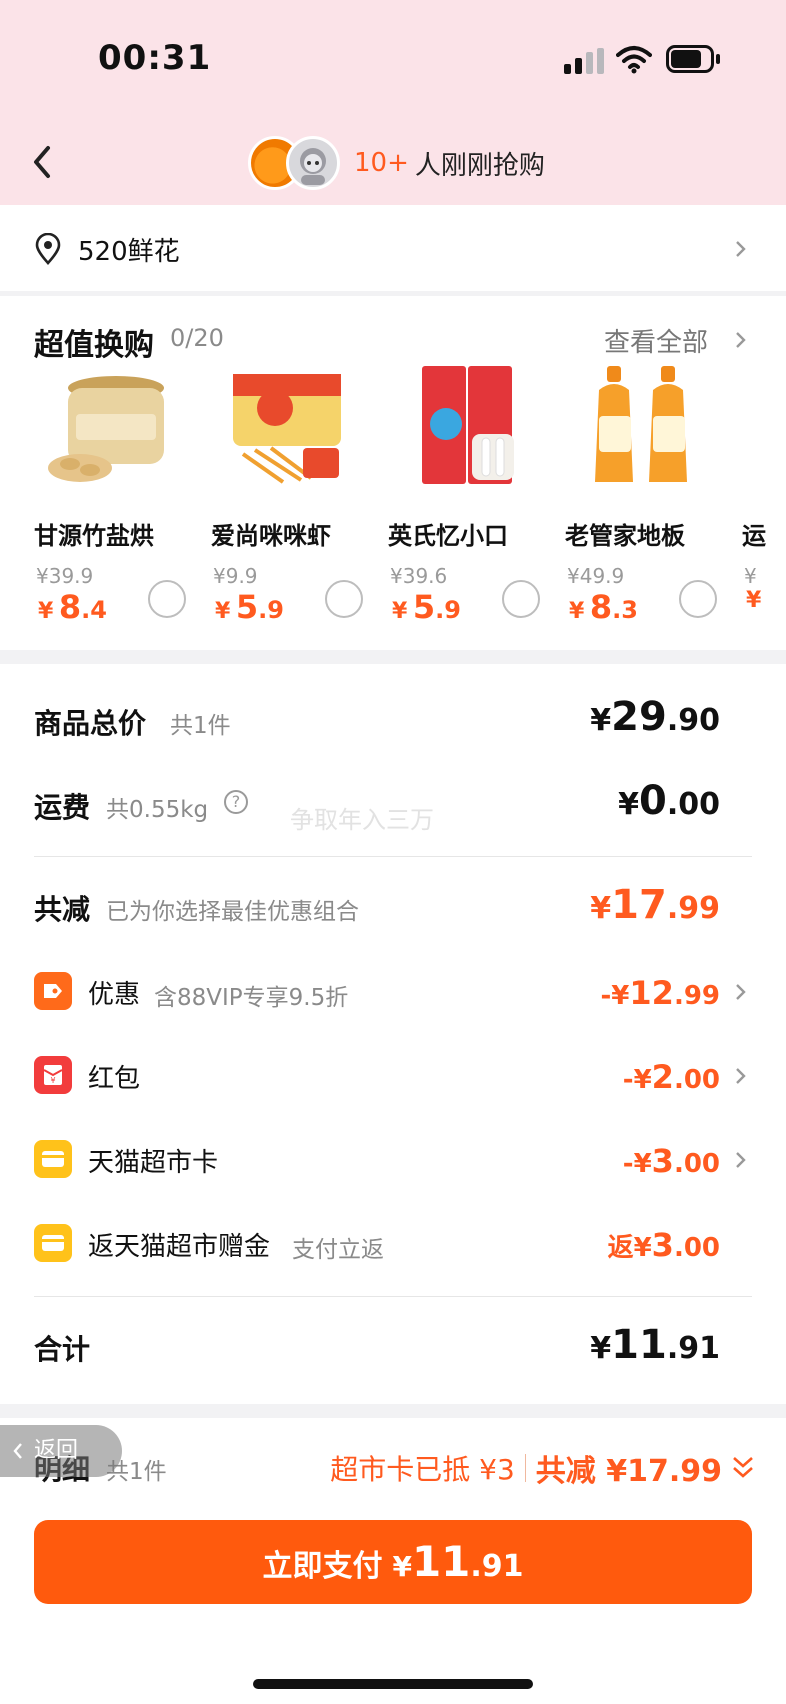 This screenshot has height=1704, width=786. I want to click on buyer-text: 人刚刚抢购, so click(479, 165).